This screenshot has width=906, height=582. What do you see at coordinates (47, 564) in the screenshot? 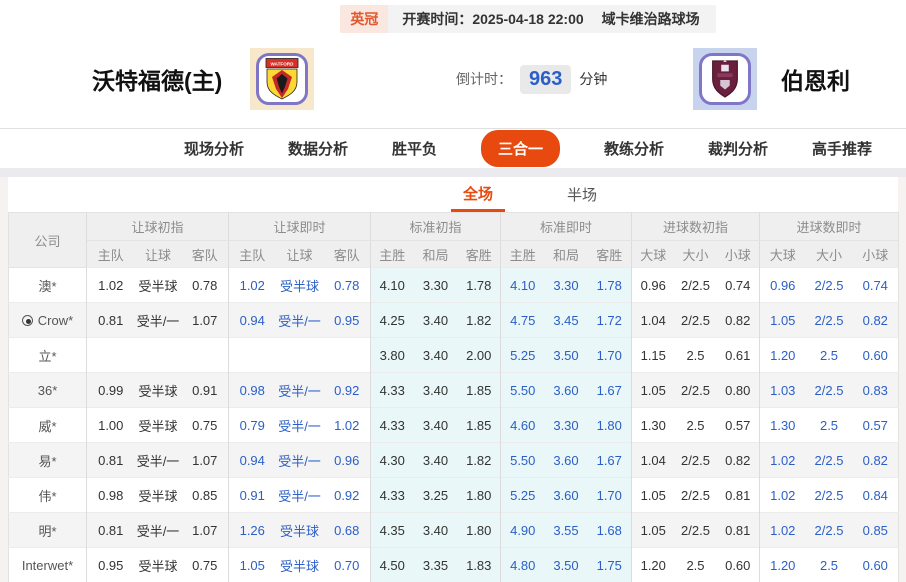
I see `company-cell: Interwet*` at bounding box center [47, 564].